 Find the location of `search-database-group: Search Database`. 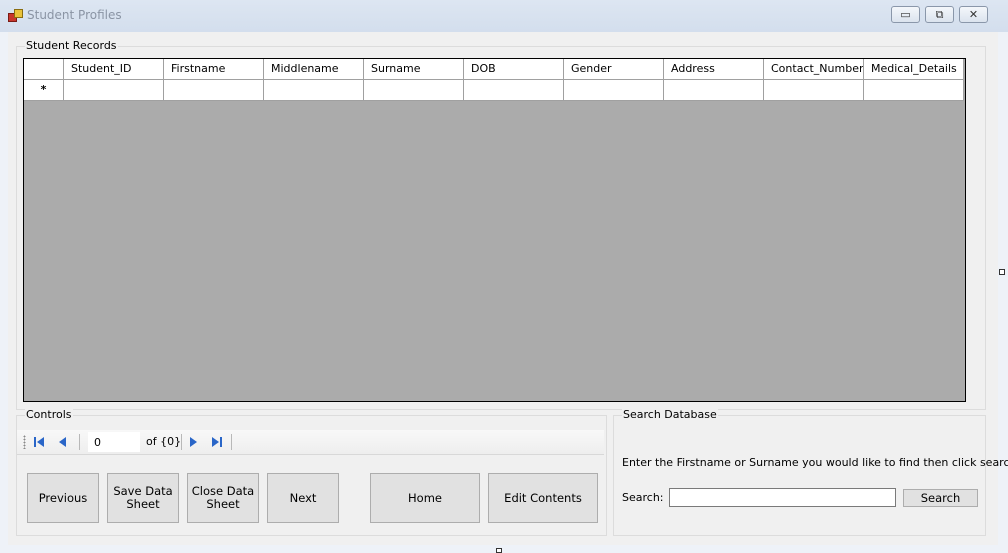

search-database-group: Search Database is located at coordinates (799, 472).